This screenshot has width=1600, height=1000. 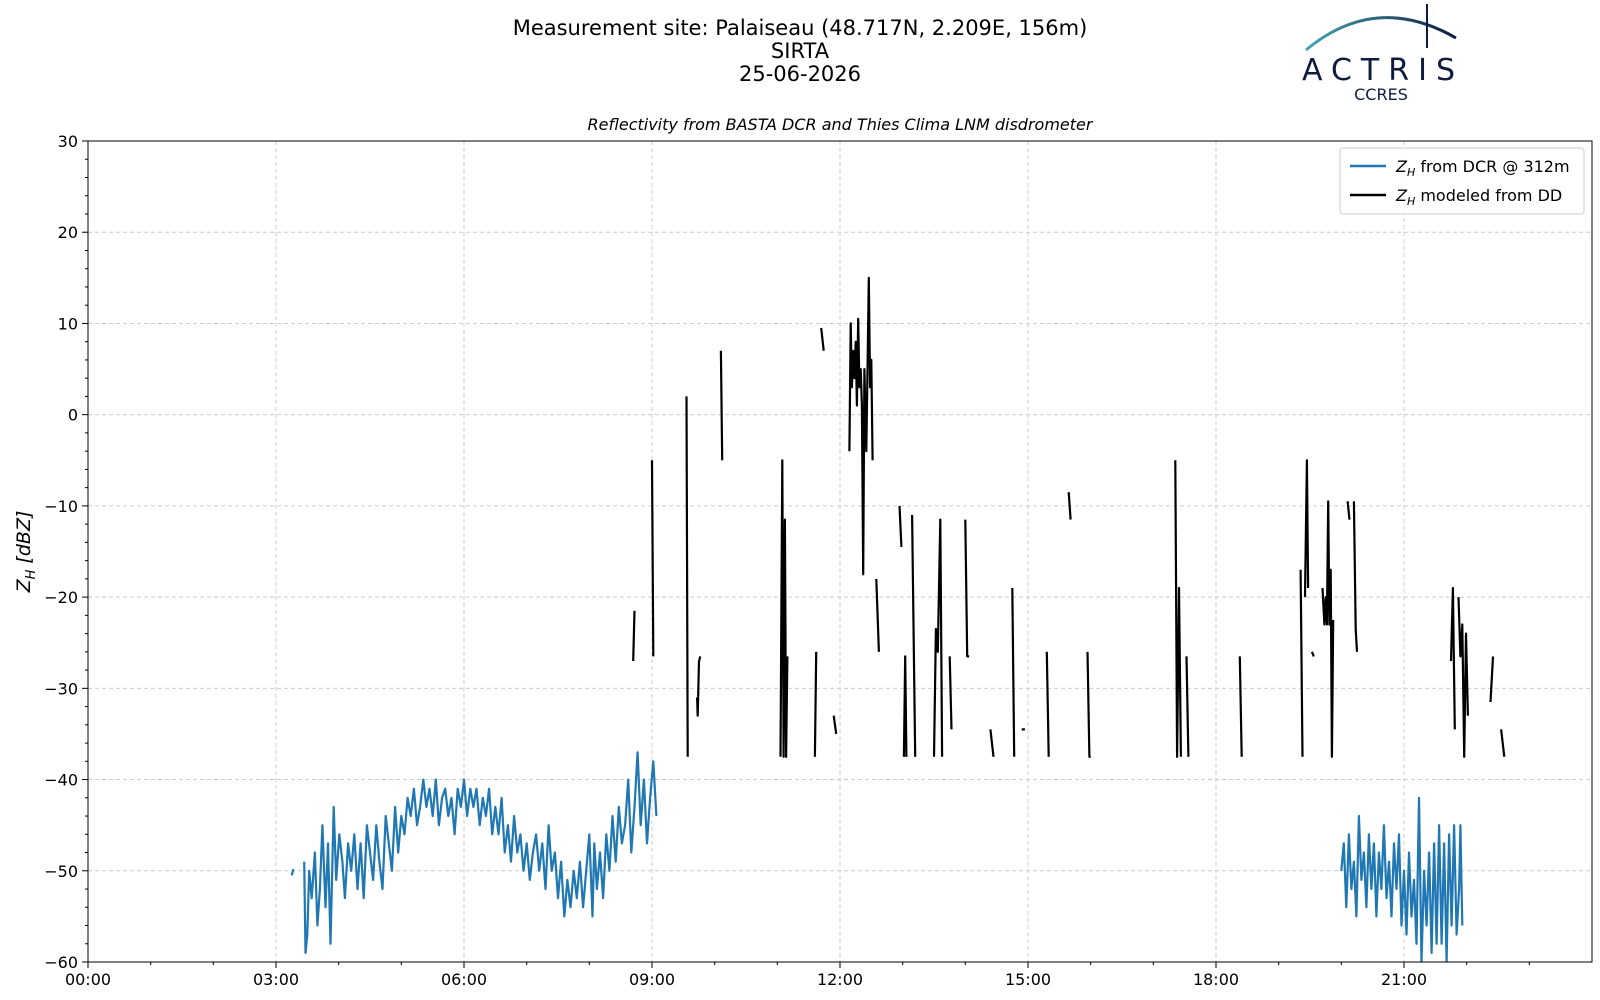 I want to click on x-tick-label: 09:00, so click(x=652, y=979).